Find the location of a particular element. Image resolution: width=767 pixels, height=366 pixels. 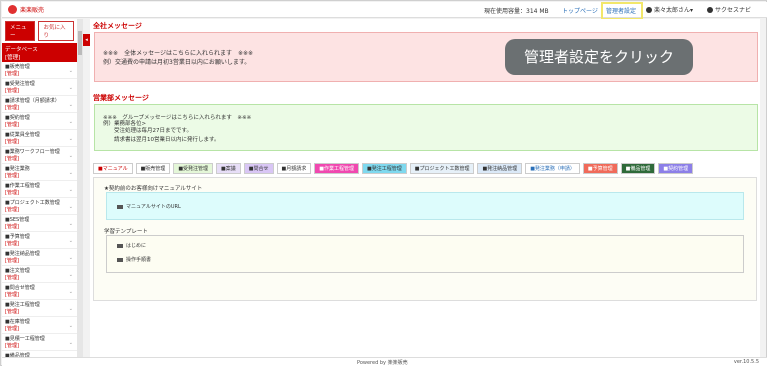

template-intro-link: はじめに is located at coordinates (131, 245).